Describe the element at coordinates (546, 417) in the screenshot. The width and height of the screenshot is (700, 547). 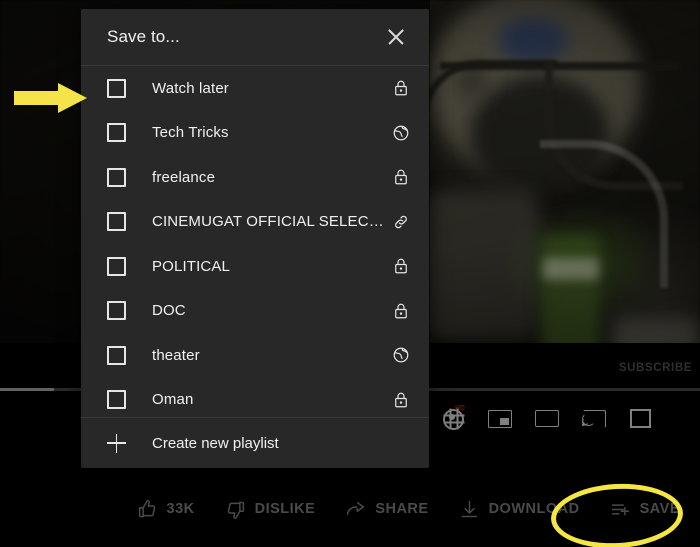
I see `theater-mode-icon` at that location.